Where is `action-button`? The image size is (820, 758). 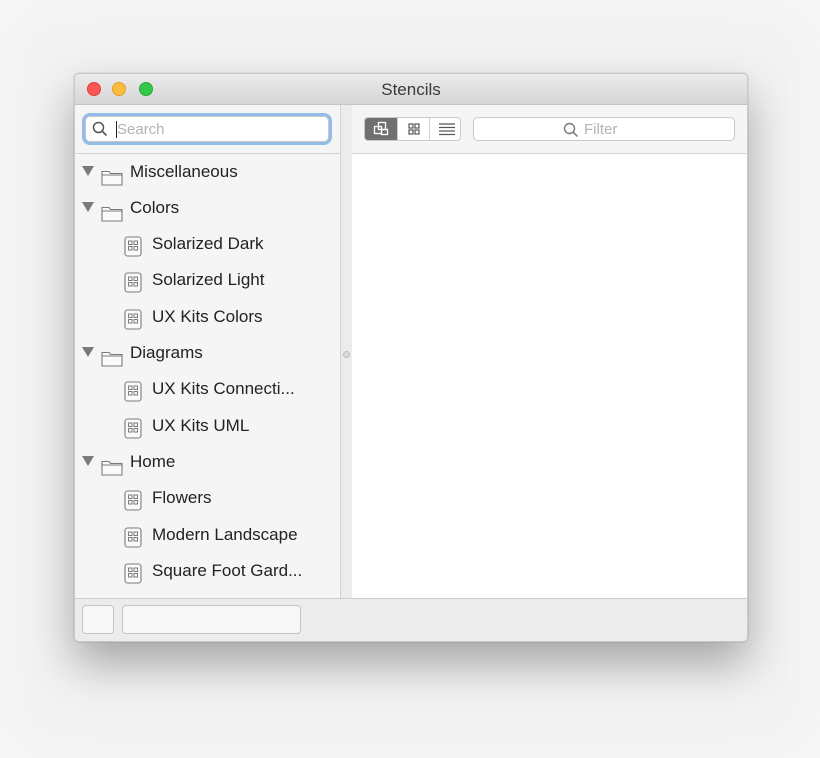 action-button is located at coordinates (98, 619).